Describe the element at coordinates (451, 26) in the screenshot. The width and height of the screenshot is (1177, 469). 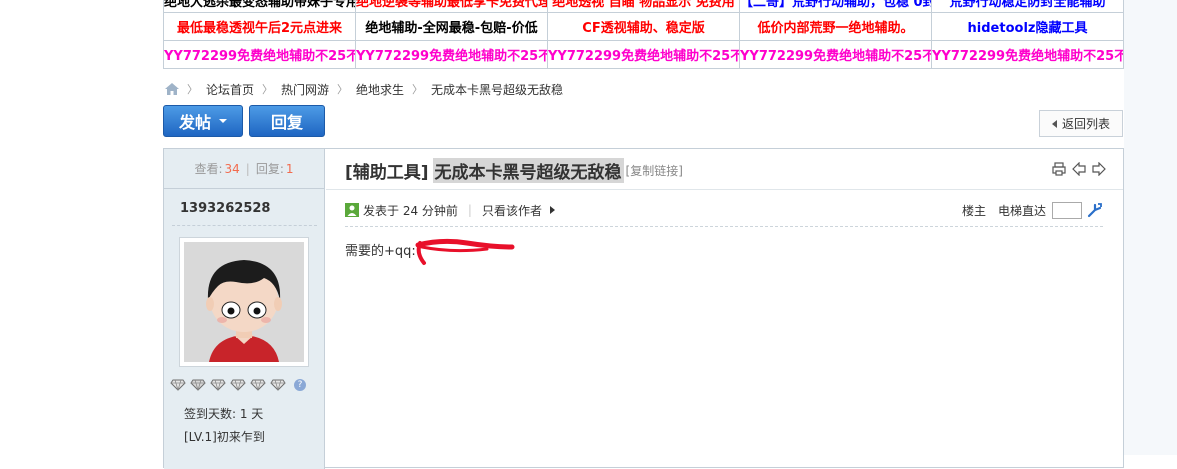
I see `ad-link: 绝地辅助-全网最稳-包赔-价低` at that location.